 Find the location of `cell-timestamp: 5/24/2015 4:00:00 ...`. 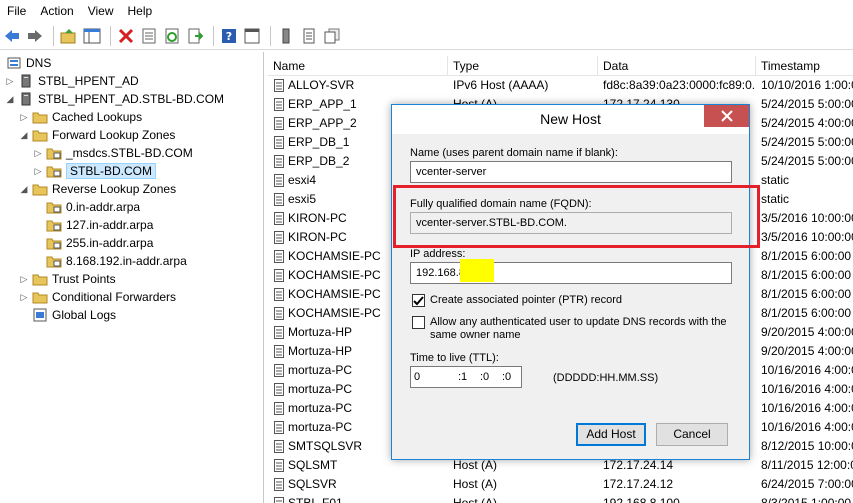

cell-timestamp: 5/24/2015 4:00:00 ... is located at coordinates (807, 123).